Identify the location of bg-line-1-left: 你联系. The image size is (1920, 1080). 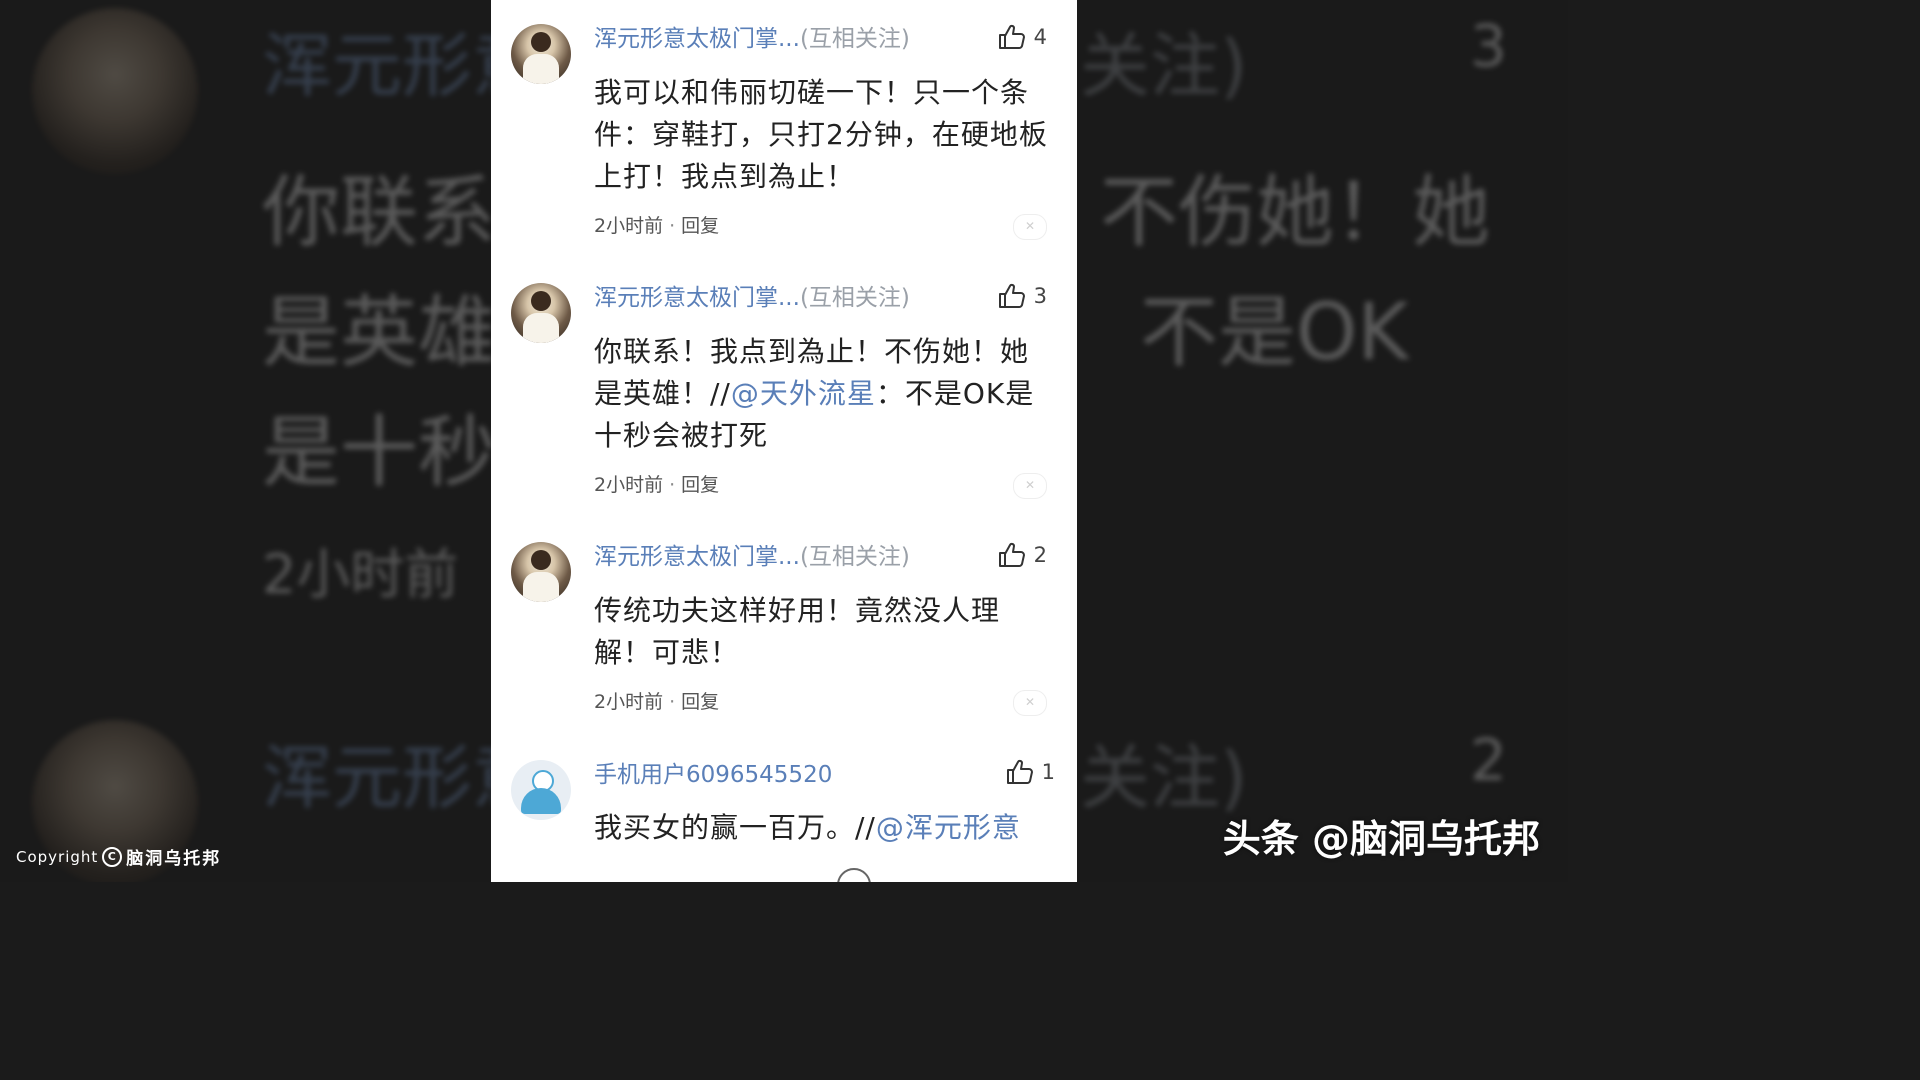
(379, 213).